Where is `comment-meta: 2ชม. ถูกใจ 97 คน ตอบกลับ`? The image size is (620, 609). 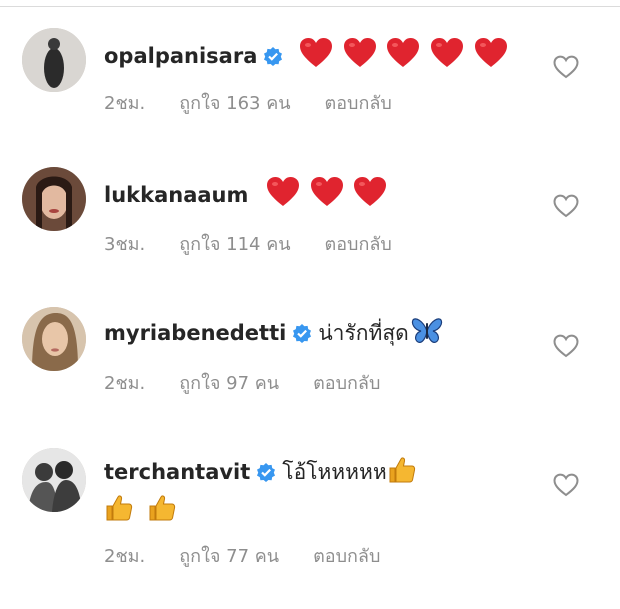
comment-meta: 2ชม. ถูกใจ 97 คน ตอบกลับ is located at coordinates (259, 382).